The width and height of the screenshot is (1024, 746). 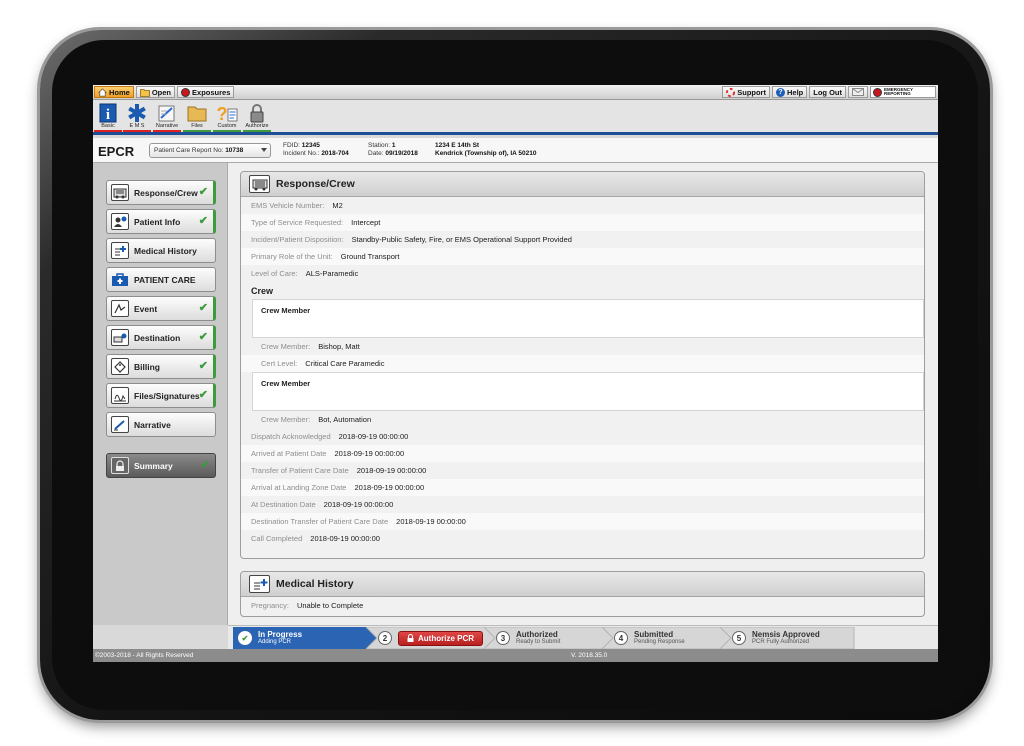 I want to click on sidebar-item-destination: Destination ✔, so click(x=161, y=337).